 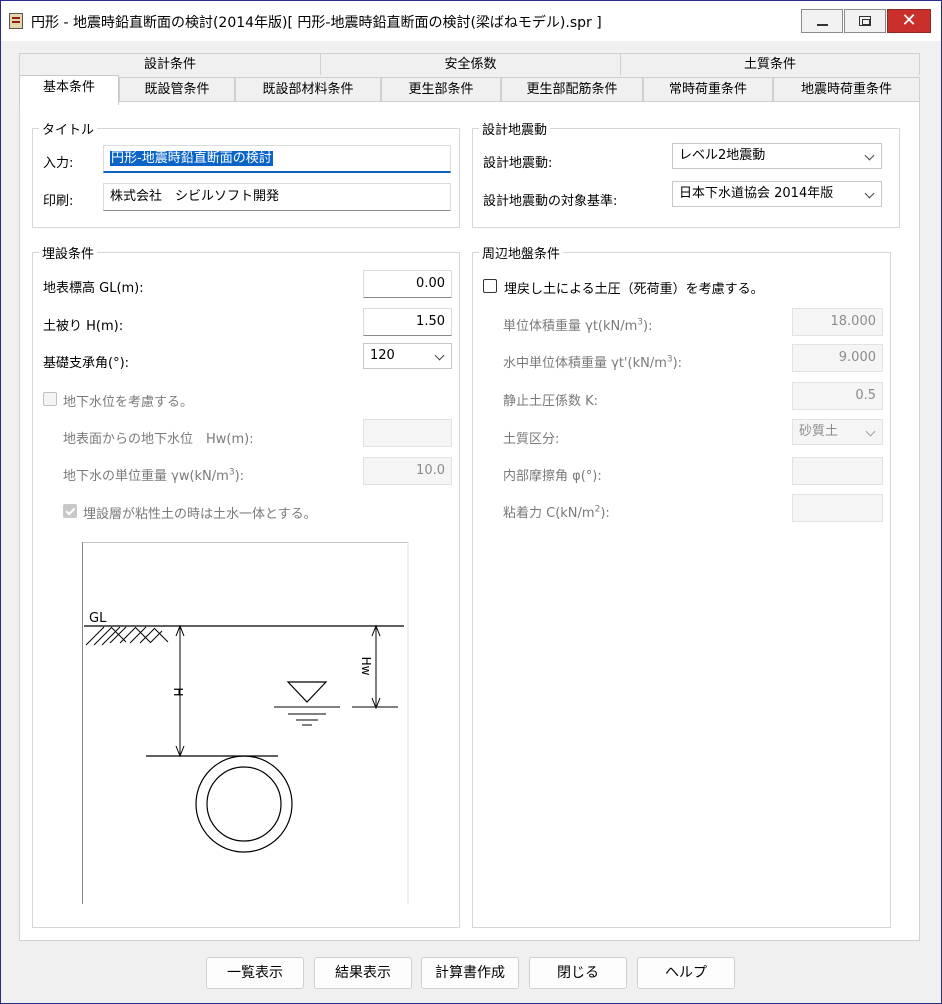 What do you see at coordinates (531, 439) in the screenshot?
I see `soil-type-label: 土質区分:` at bounding box center [531, 439].